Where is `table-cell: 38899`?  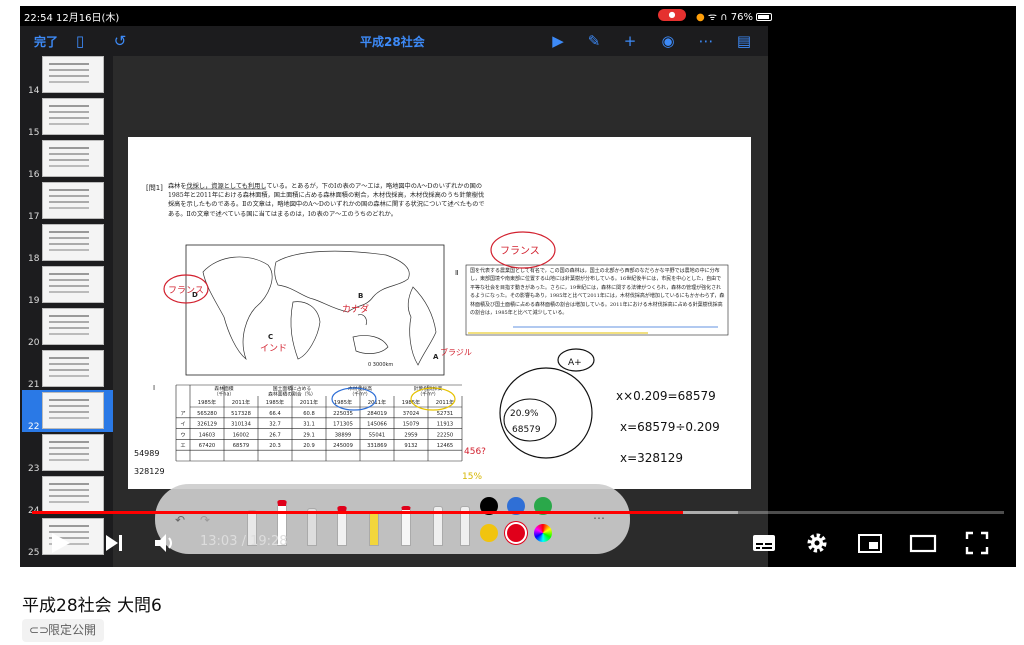
table-cell: 38899 is located at coordinates (343, 435).